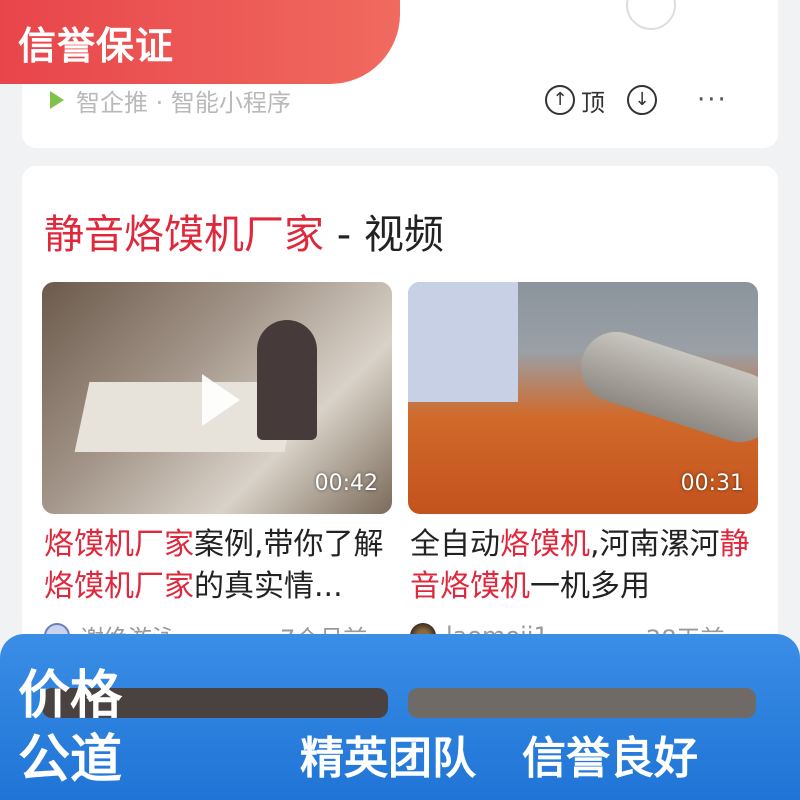  I want to click on video-thumbnail: 00:31, so click(583, 398).